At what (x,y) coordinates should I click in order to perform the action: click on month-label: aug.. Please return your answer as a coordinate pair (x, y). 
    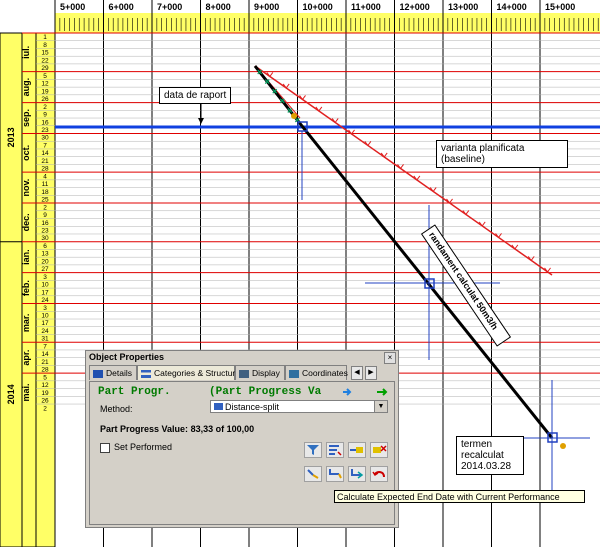
    Looking at the image, I should click on (26, 87).